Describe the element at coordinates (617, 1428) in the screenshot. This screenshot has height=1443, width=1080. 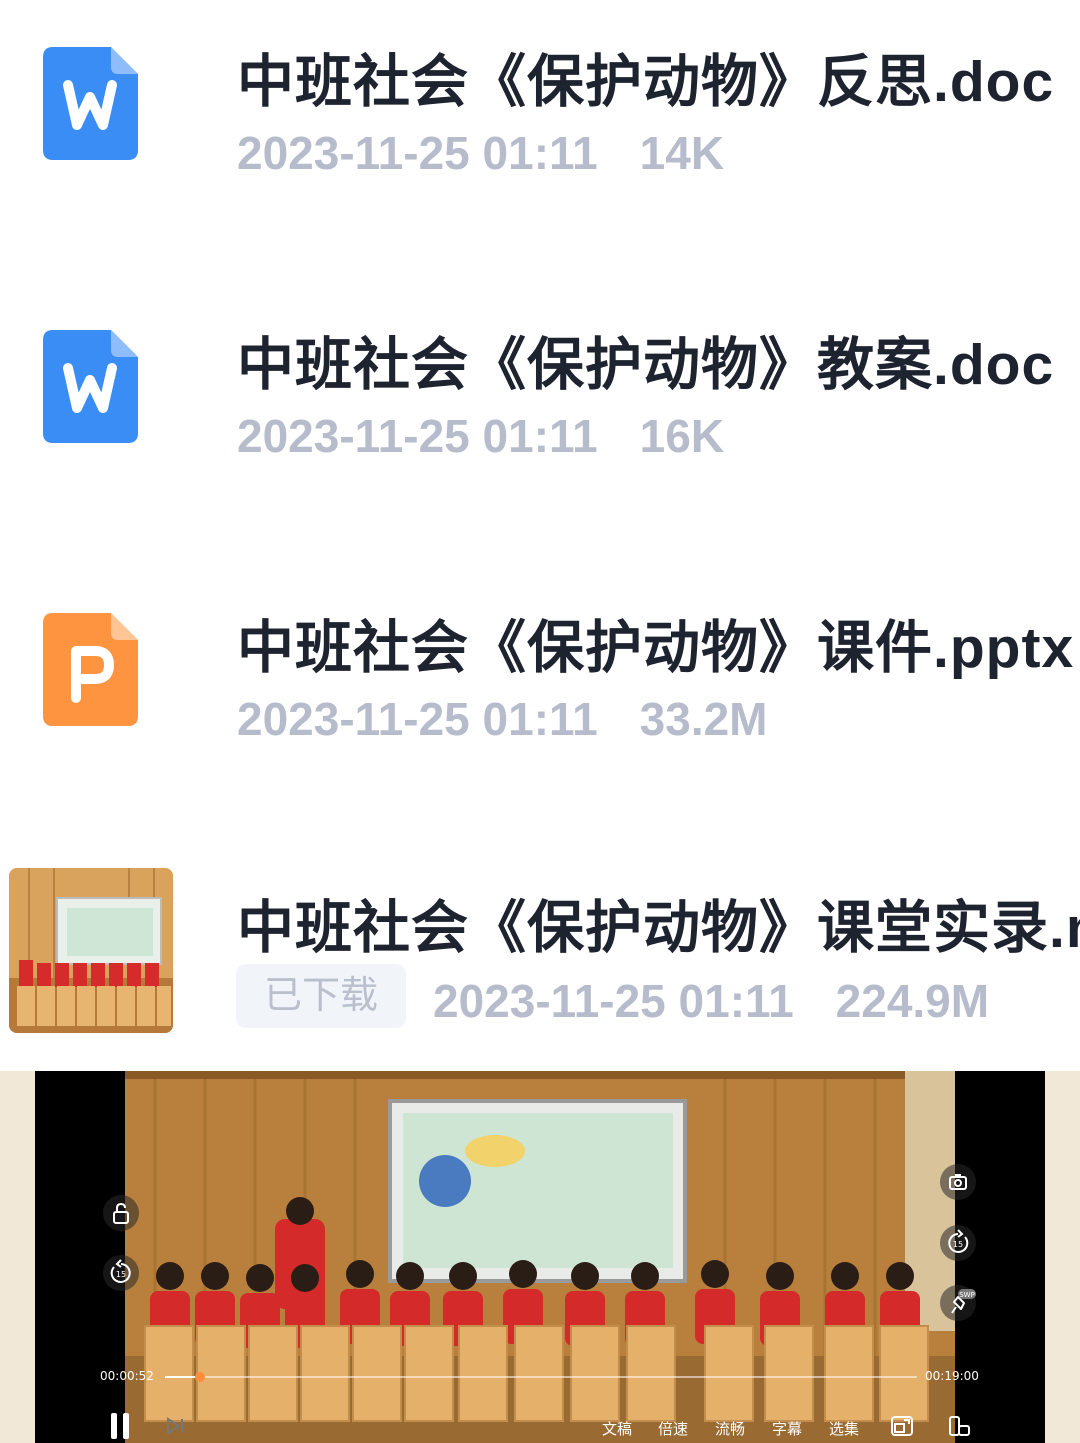
I see `transcript-button: 文稿` at that location.